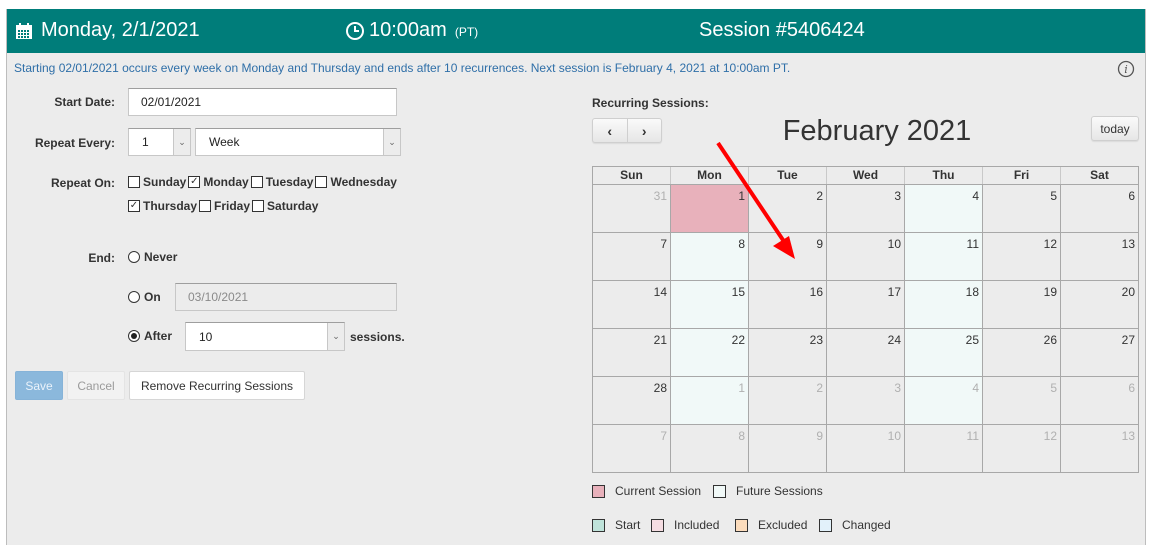 Image resolution: width=1154 pixels, height=550 pixels. I want to click on legend-label: Excluded, so click(783, 525).